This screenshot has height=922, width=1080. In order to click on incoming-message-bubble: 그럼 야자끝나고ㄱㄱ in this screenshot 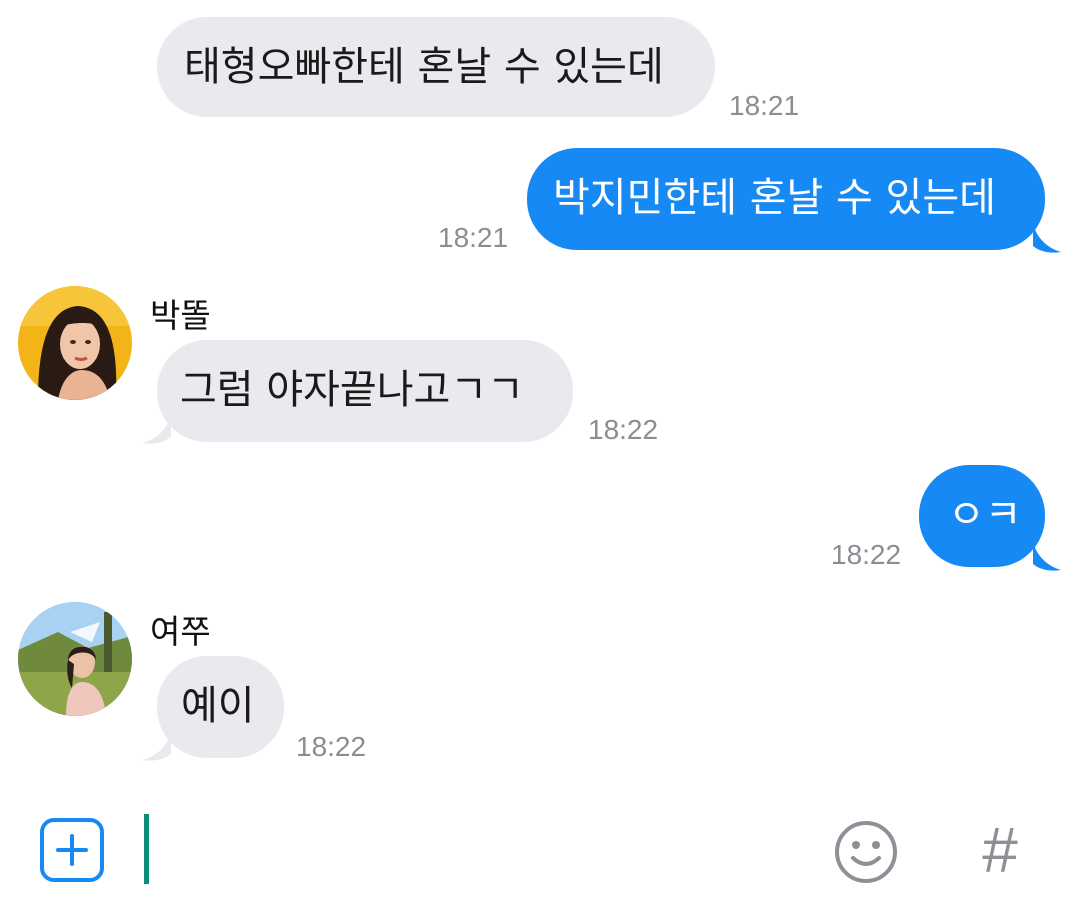, I will do `click(365, 391)`.